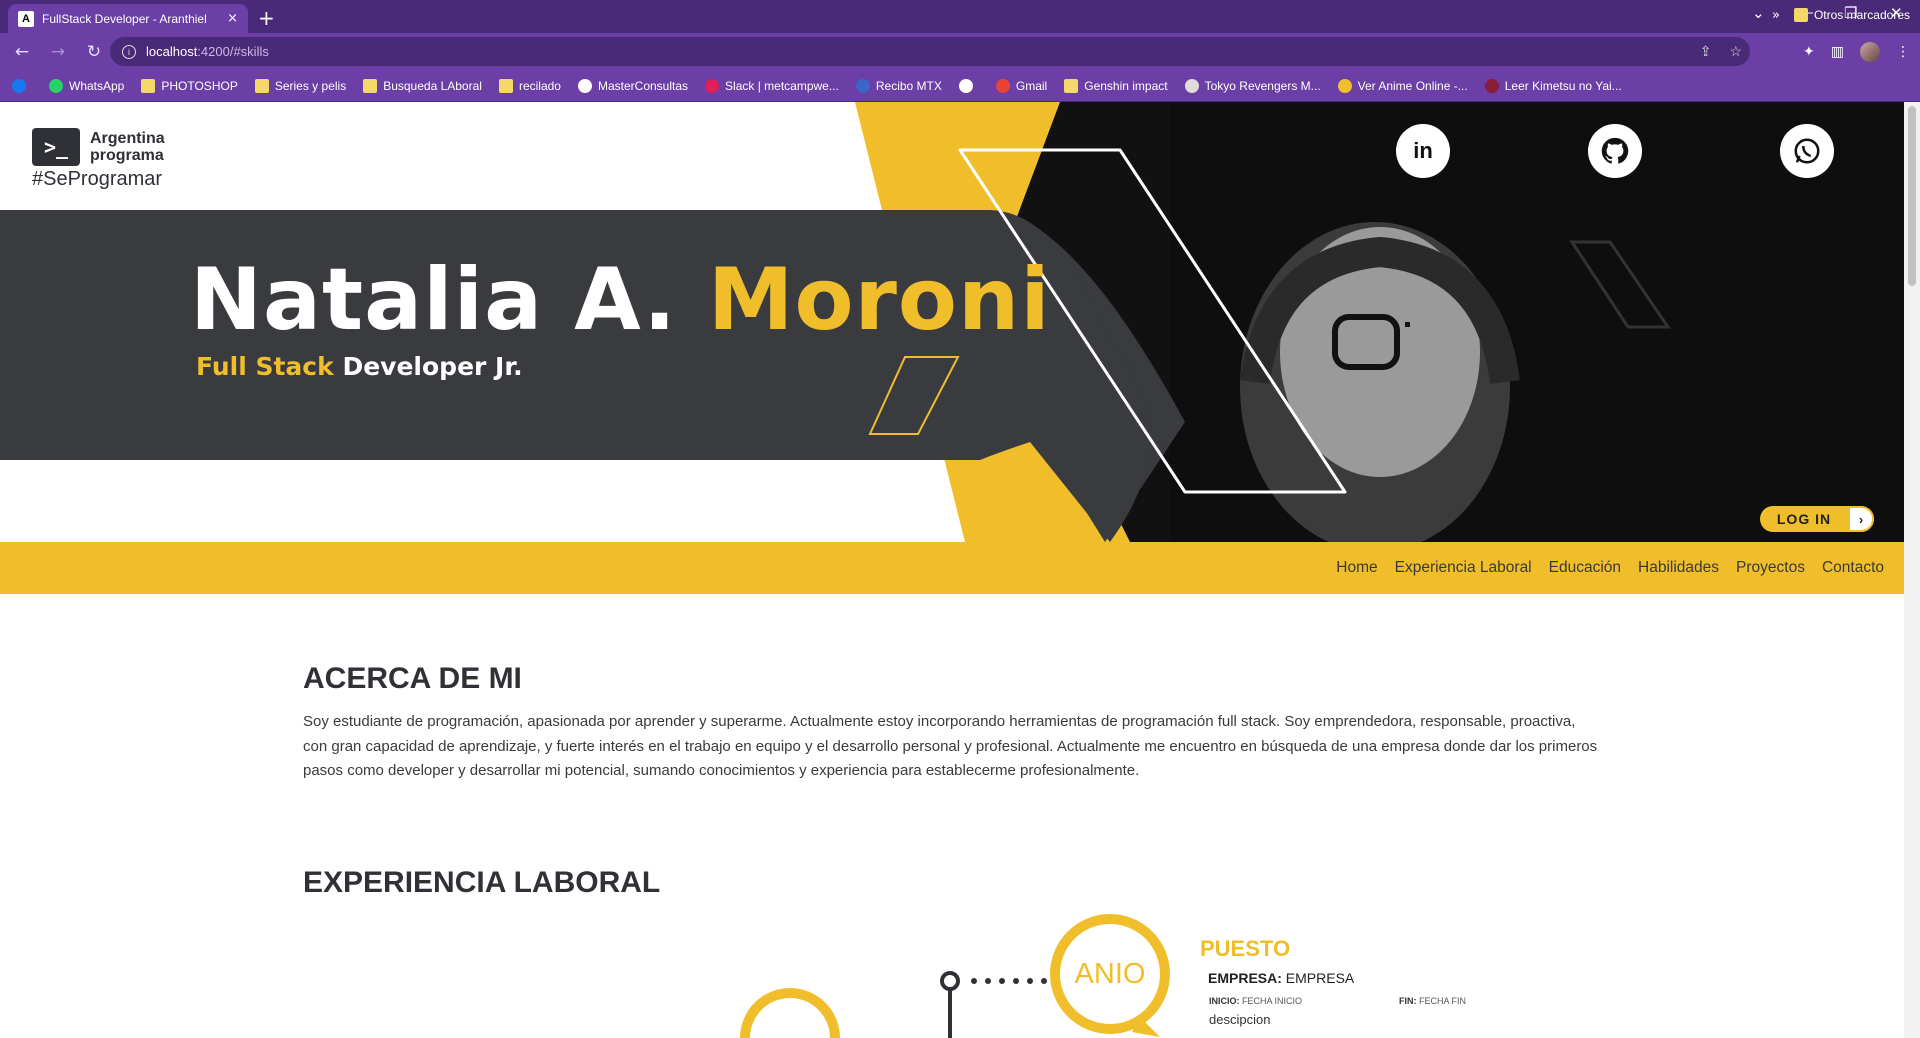 This screenshot has height=1038, width=1920. Describe the element at coordinates (1002, 85) in the screenshot. I see `gmail-icon` at that location.